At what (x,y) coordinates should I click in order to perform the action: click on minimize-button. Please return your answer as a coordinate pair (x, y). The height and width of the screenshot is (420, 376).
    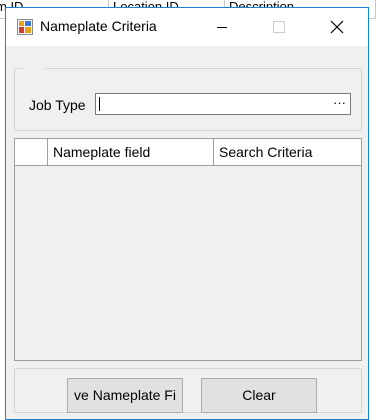
    Looking at the image, I should click on (222, 27).